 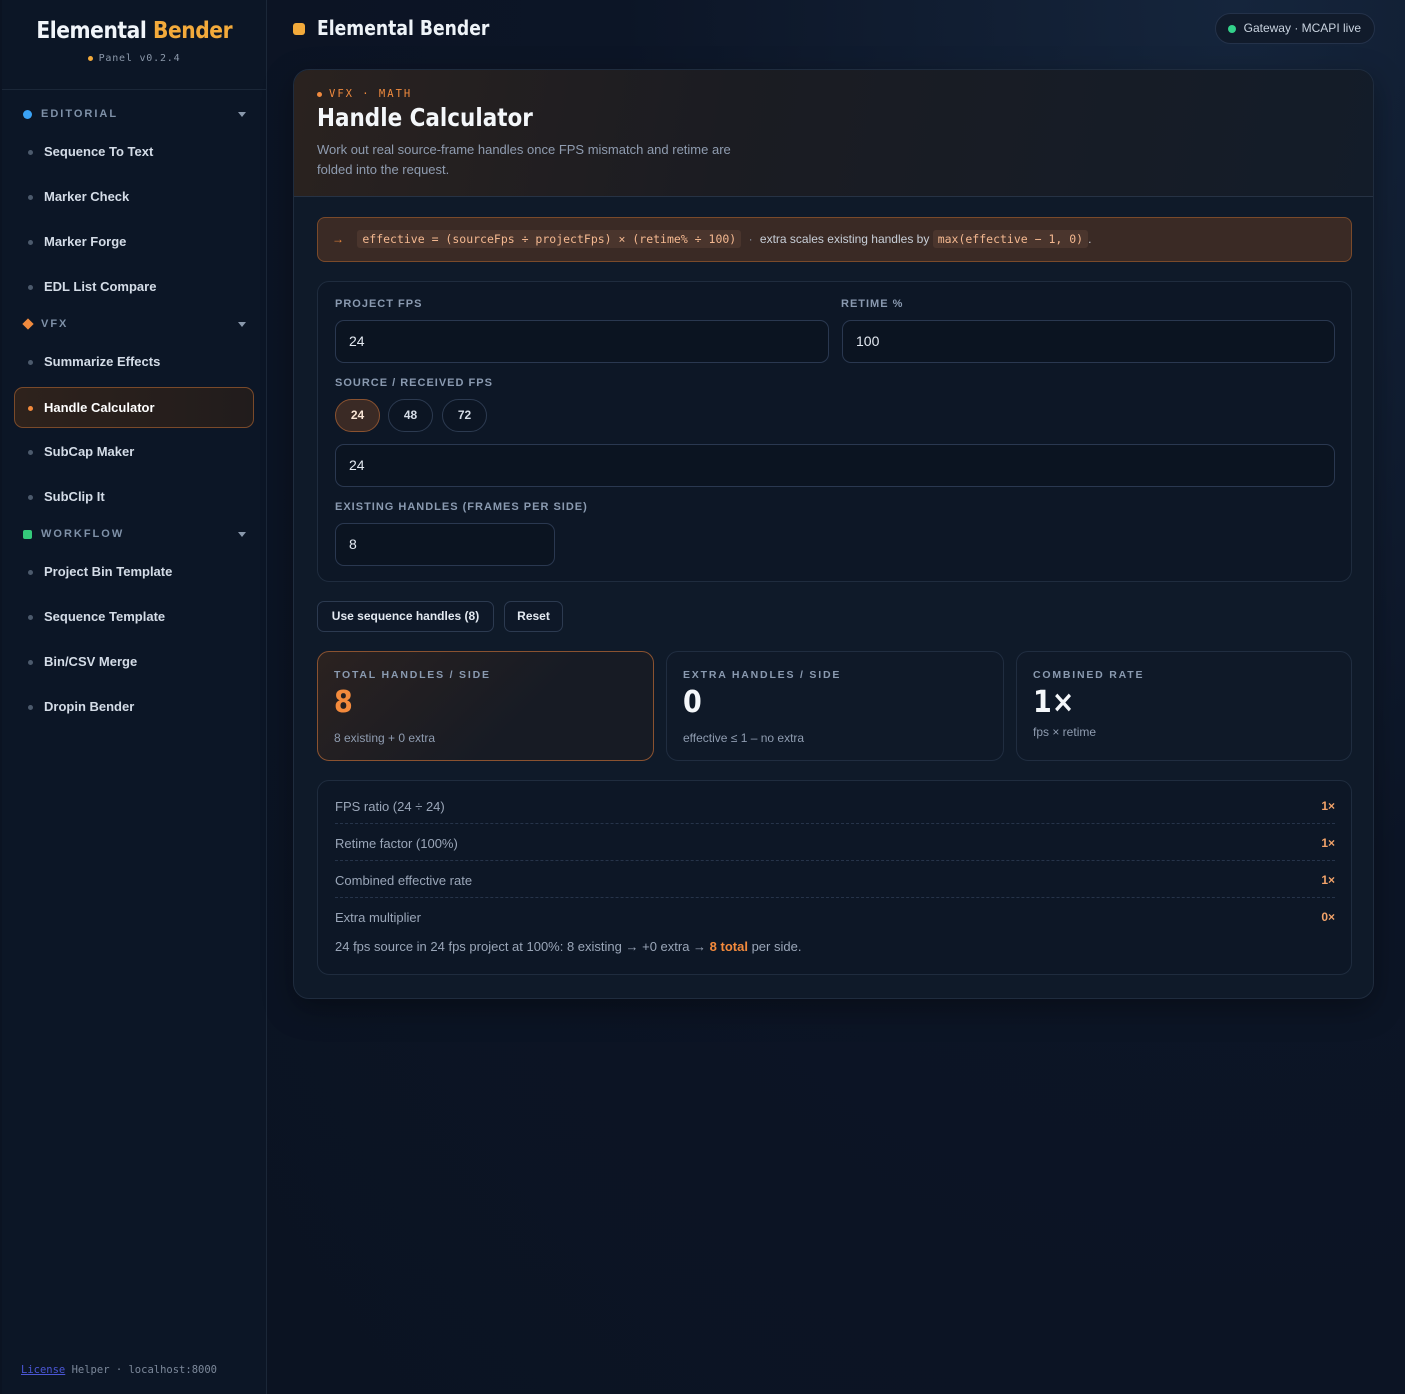 I want to click on source-fps-preset-48: 48, so click(x=410, y=415).